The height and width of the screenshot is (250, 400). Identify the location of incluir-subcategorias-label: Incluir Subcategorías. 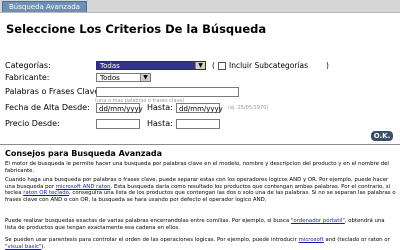
(269, 65).